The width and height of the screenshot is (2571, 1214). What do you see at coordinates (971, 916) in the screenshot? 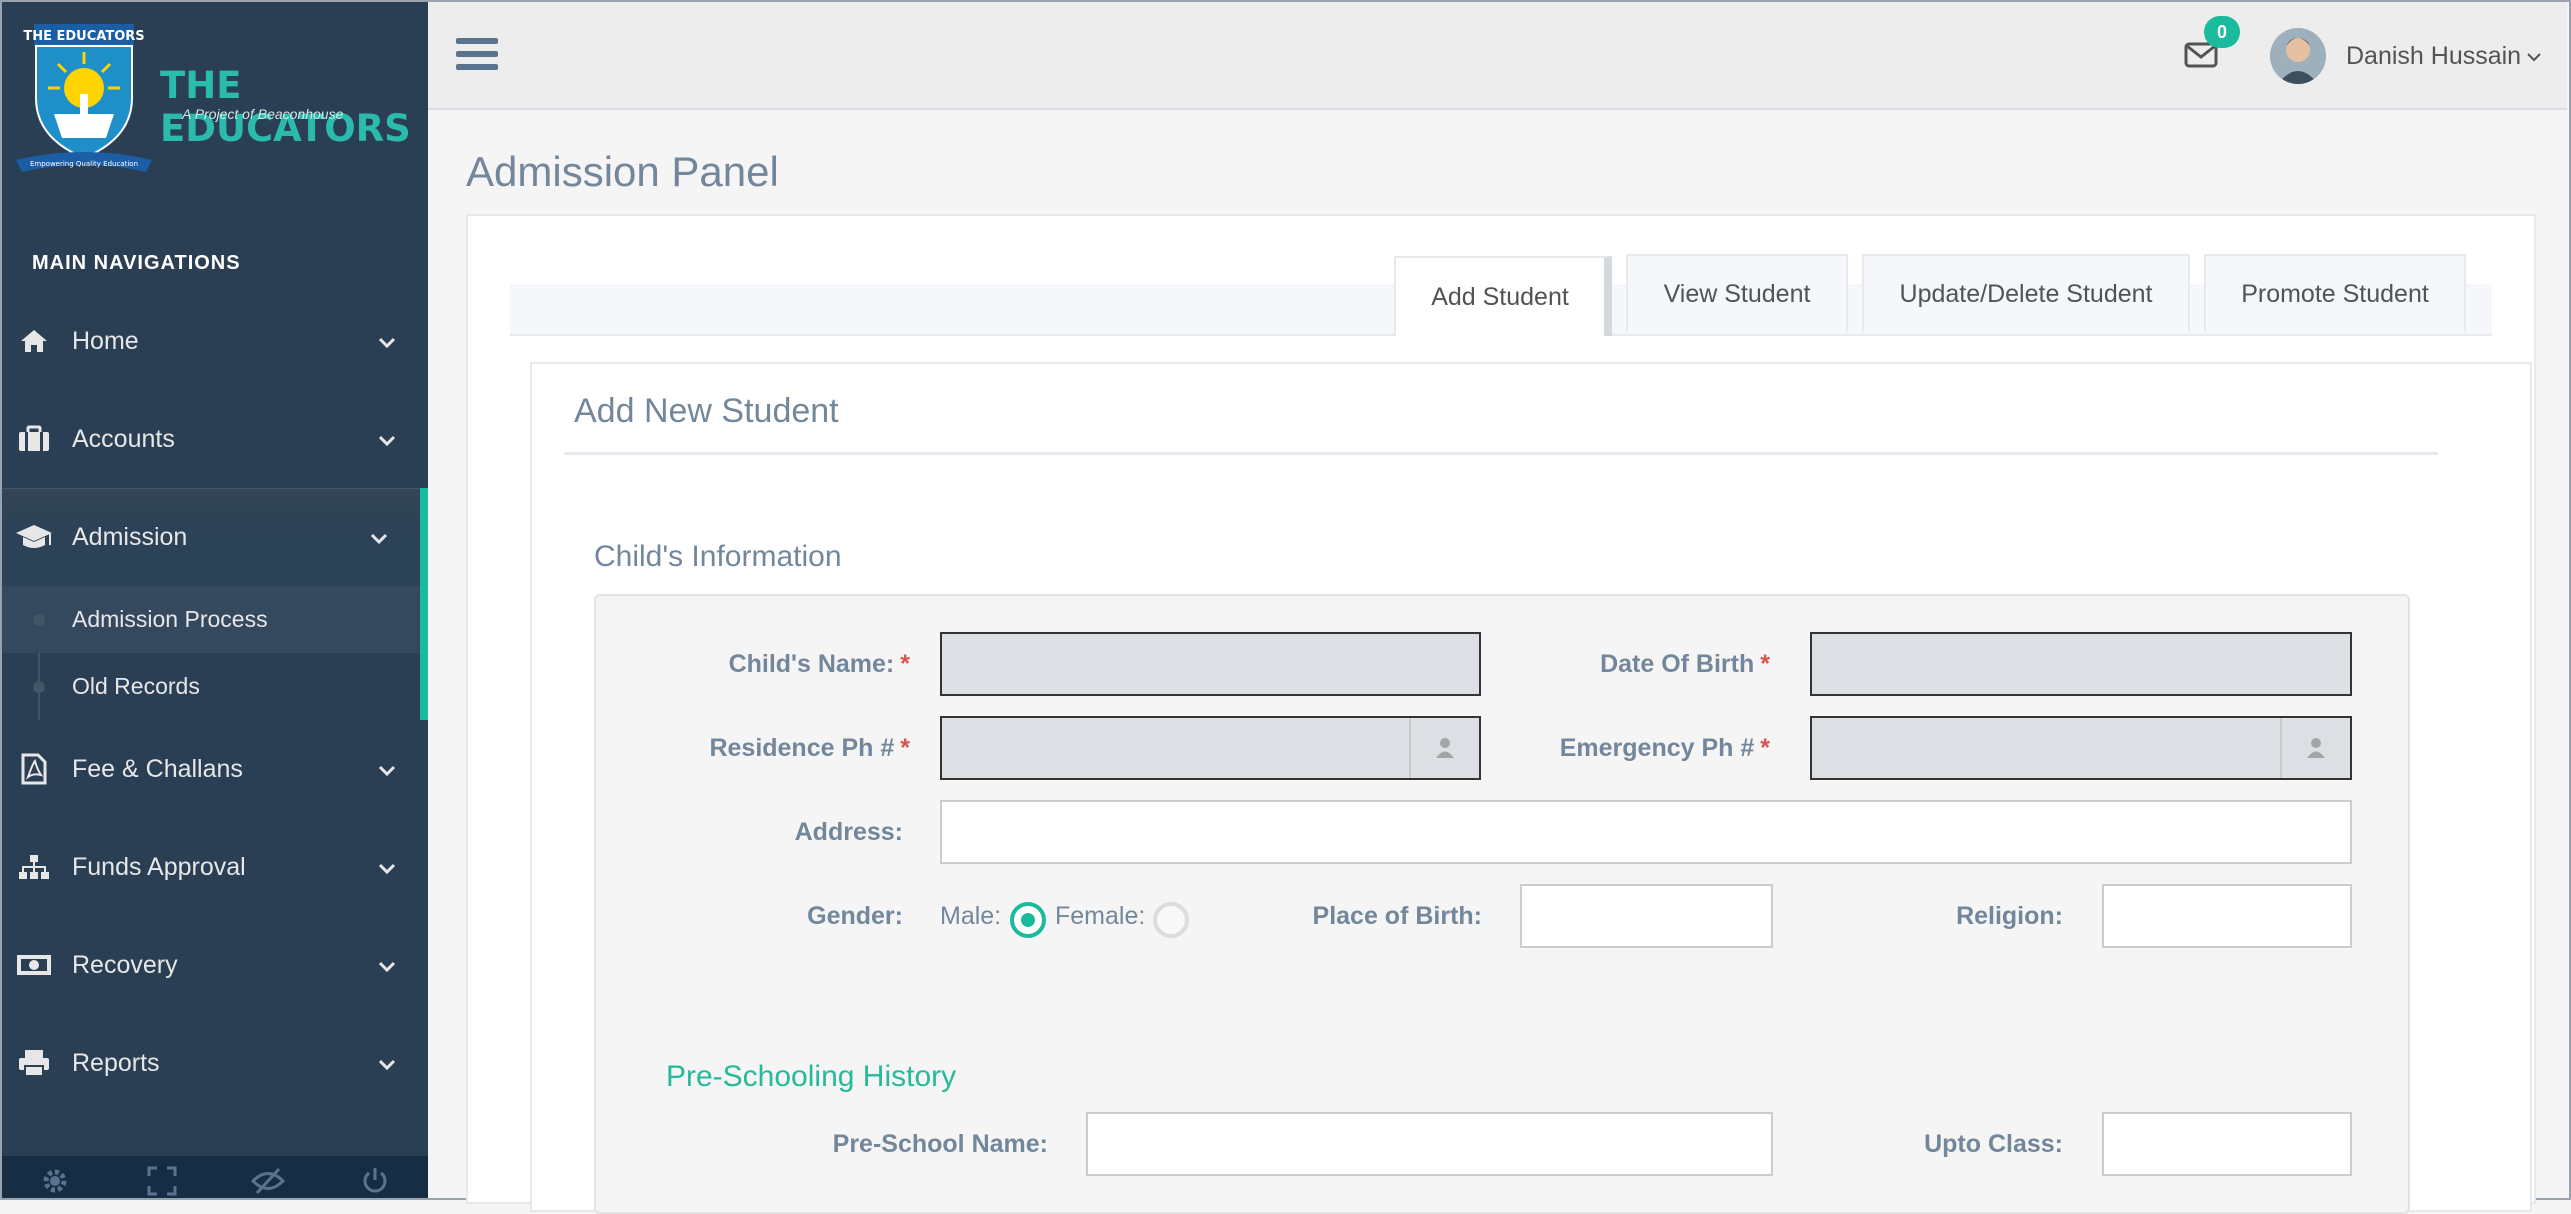
I see `male-label: Male:` at bounding box center [971, 916].